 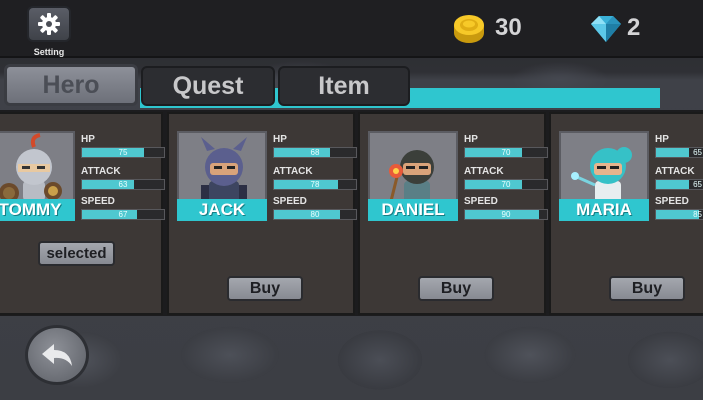 I want to click on hp-bar: 68, so click(x=315, y=152).